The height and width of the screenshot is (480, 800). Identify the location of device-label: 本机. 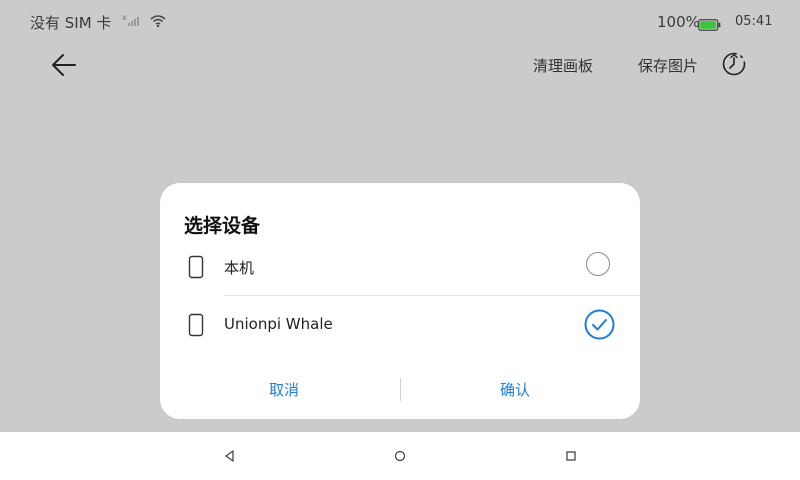
(239, 268).